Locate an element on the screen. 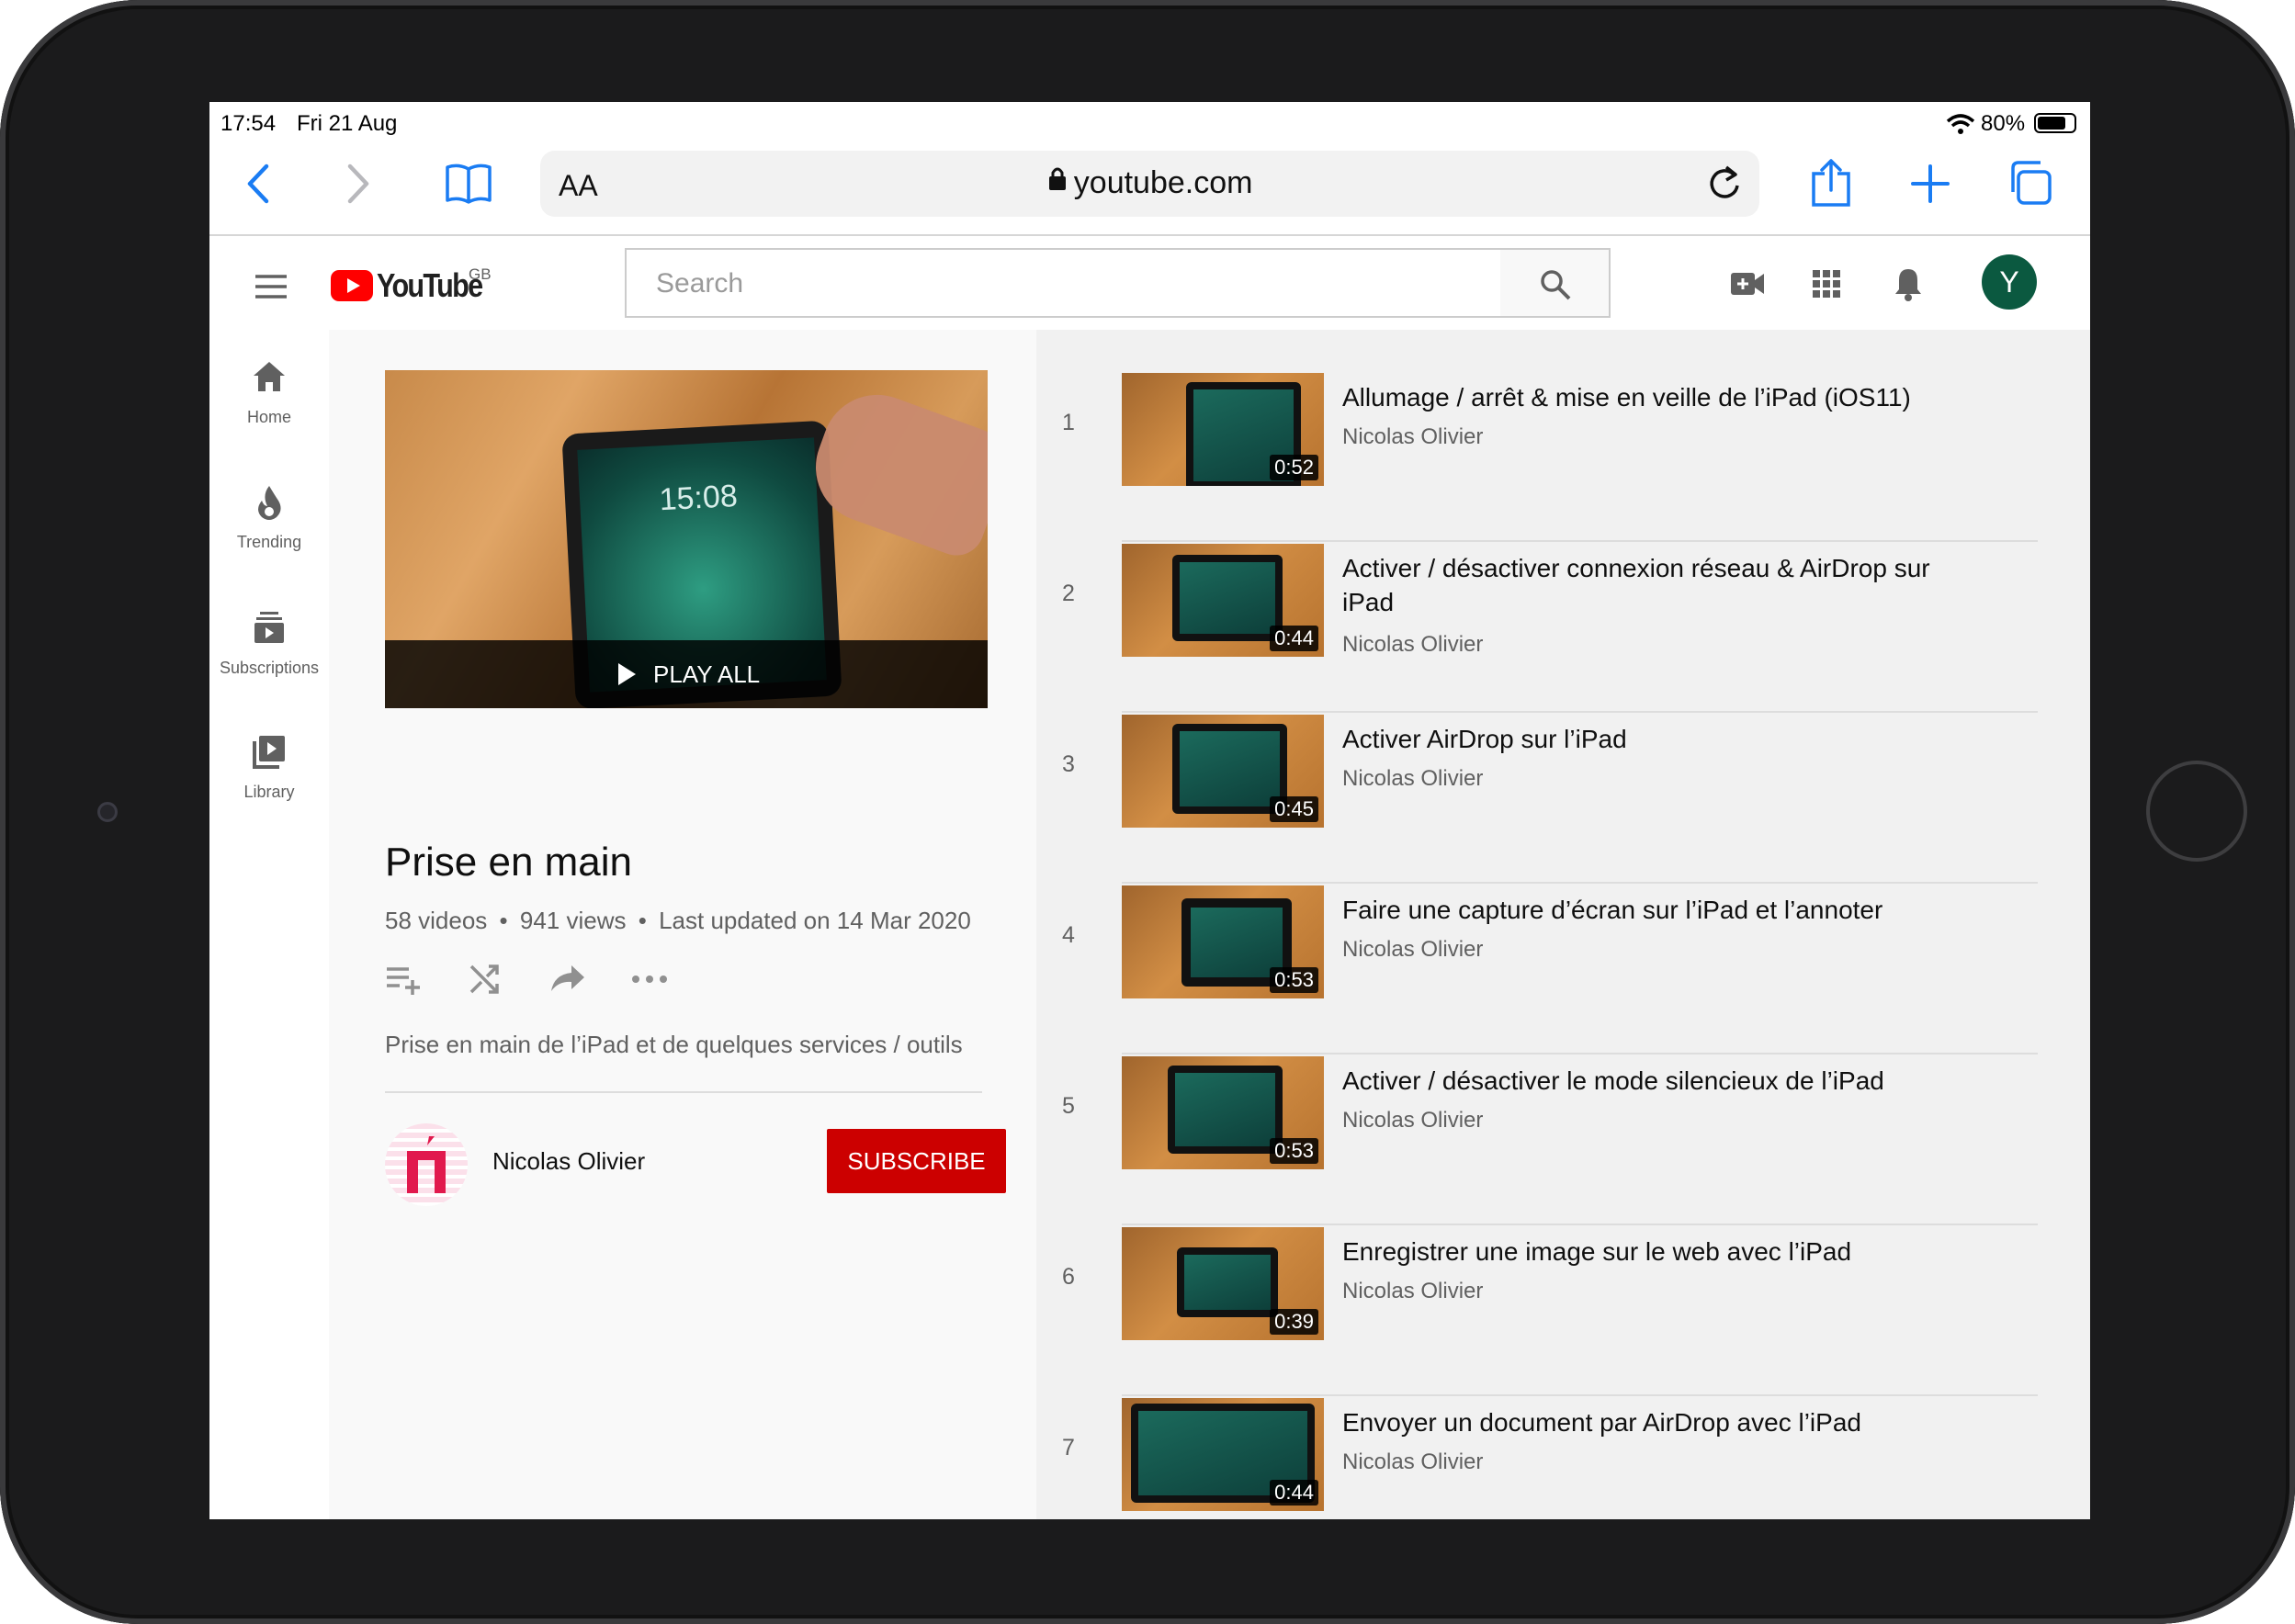 This screenshot has height=1624, width=2295. sidebar-item-home: Home is located at coordinates (269, 393).